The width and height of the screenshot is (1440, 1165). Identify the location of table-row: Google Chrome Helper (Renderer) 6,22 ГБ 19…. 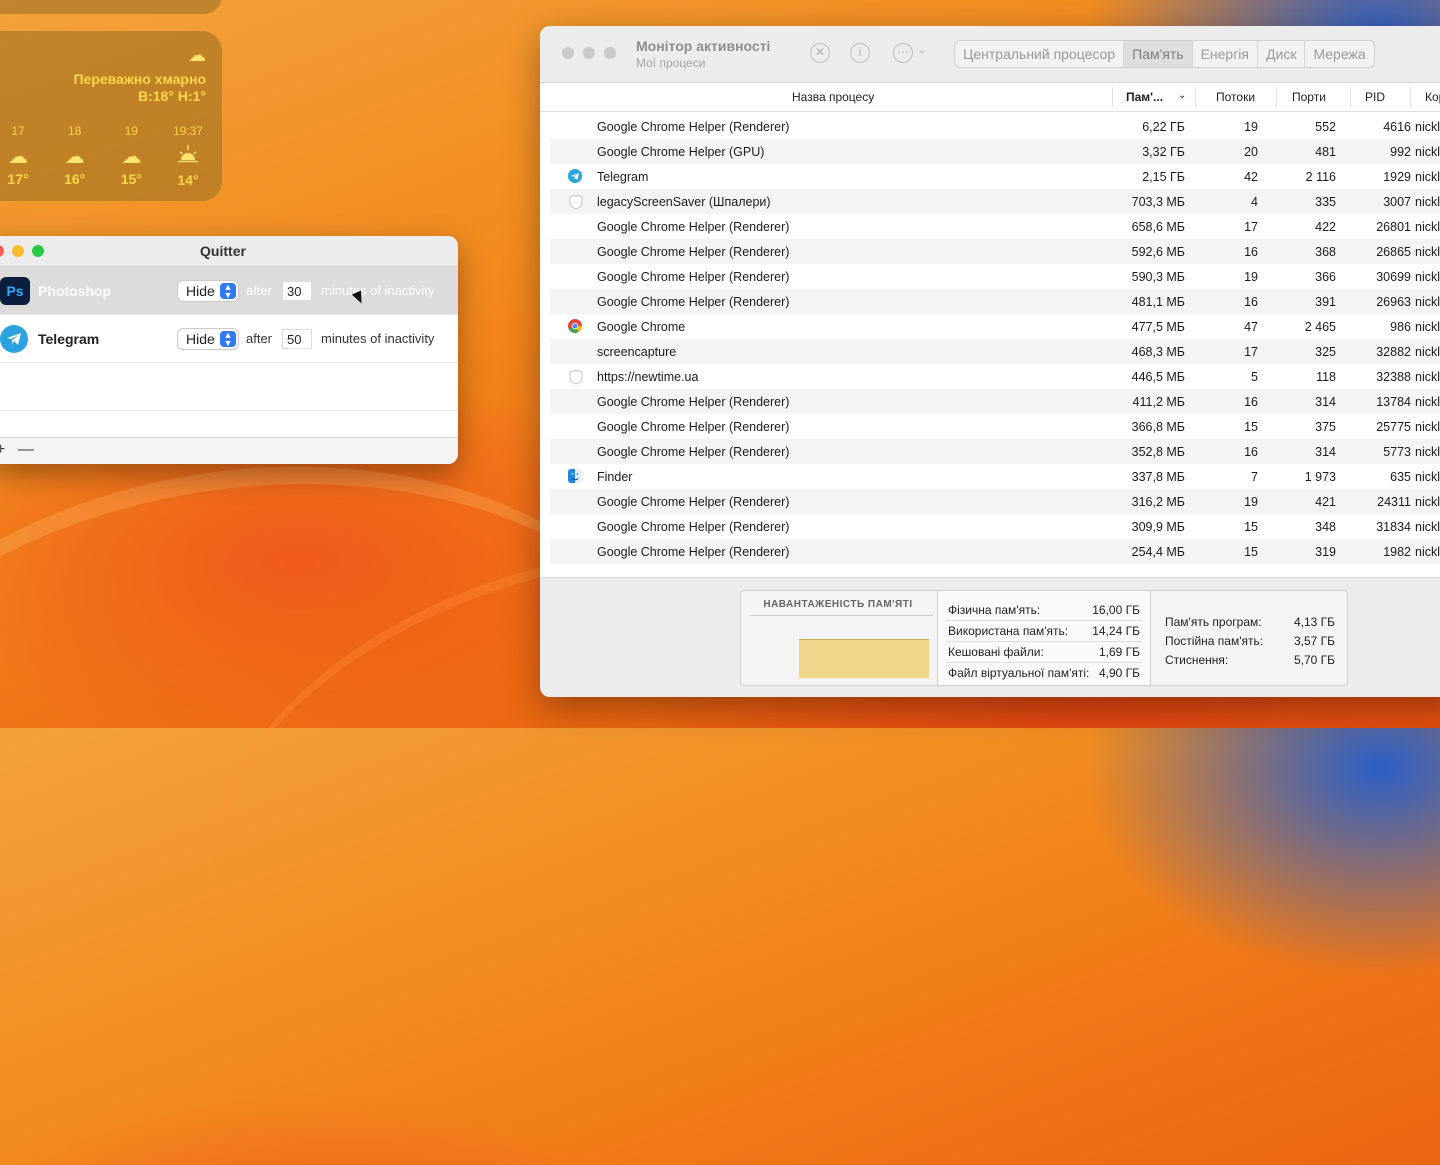
(995, 126).